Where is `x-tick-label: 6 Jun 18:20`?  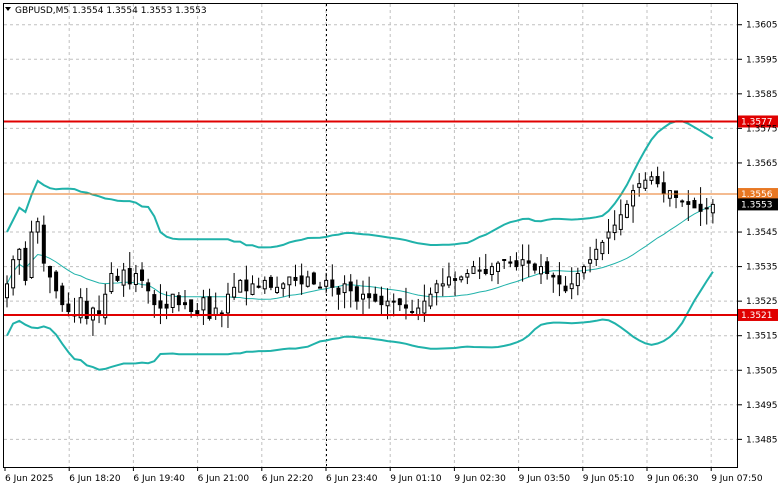 x-tick-label: 6 Jun 18:20 is located at coordinates (95, 479).